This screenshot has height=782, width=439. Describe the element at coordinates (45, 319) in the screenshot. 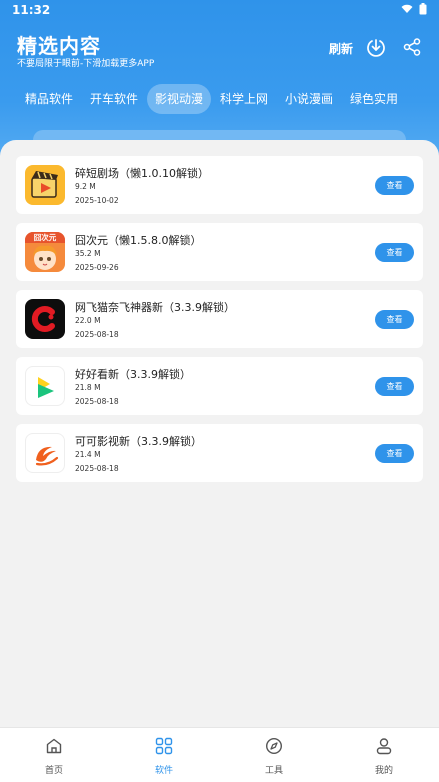

I see `netflix-cat-icon` at that location.